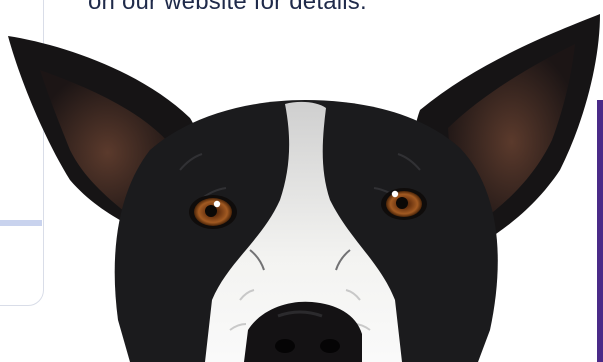 This screenshot has width=603, height=362. What do you see at coordinates (404, 204) in the screenshot?
I see `right-eye` at bounding box center [404, 204].